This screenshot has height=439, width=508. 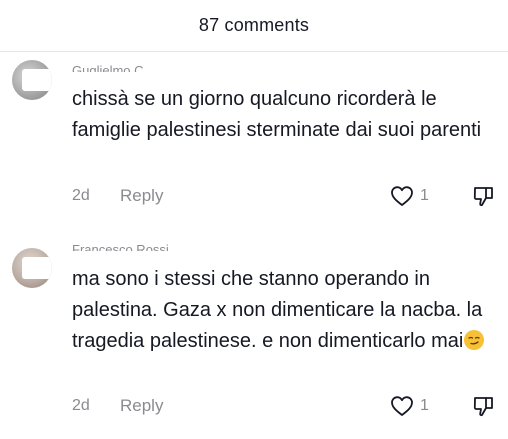 I want to click on comment-username: Francesco Rossi, so click(x=120, y=246).